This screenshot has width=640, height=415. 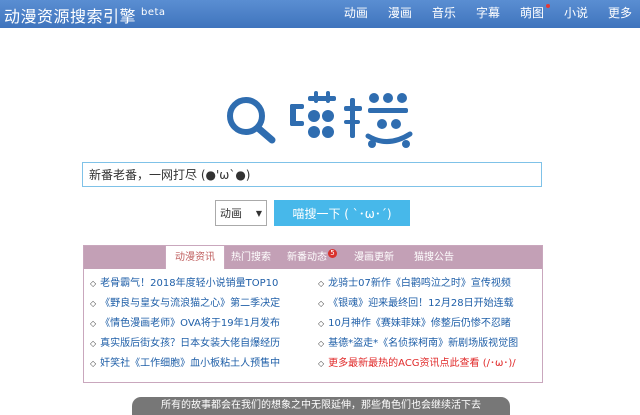 I want to click on main-nav: 动画 漫画 音乐 字幕 萌图 小说 更多, so click(x=486, y=14).